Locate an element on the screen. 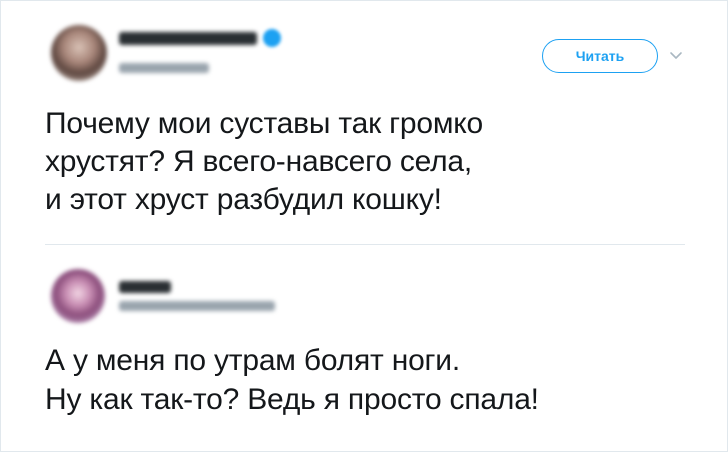 Image resolution: width=728 pixels, height=452 pixels. tweet-text-line: и этот хруст разбудил кошку! is located at coordinates (243, 199).